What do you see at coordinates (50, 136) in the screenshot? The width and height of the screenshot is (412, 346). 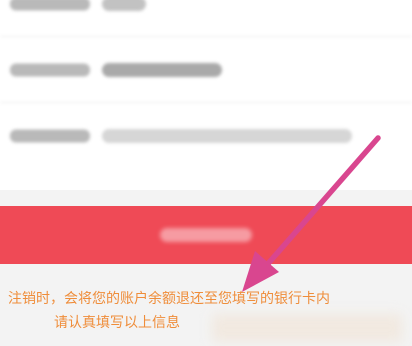 I see `card-number-label-placeholder` at bounding box center [50, 136].